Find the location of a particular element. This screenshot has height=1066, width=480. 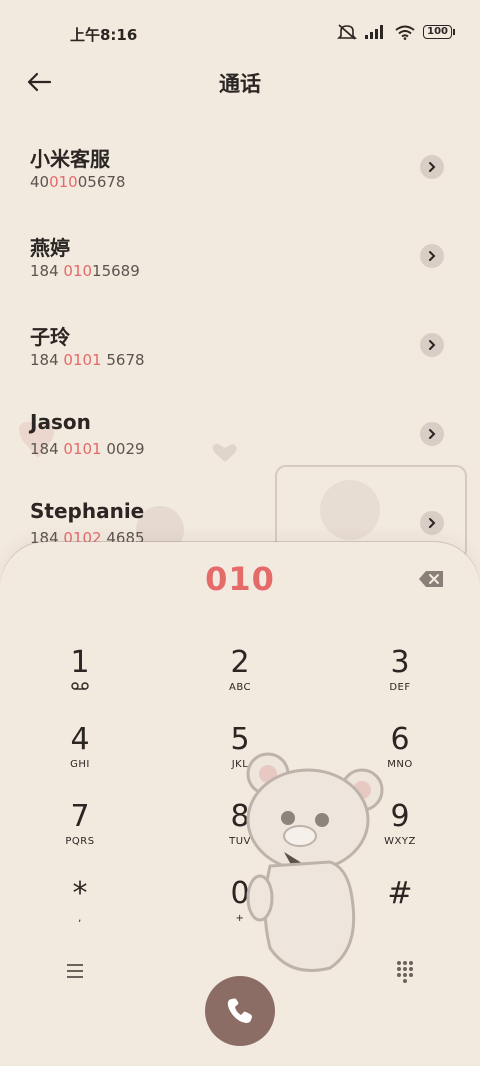

contact-row: 子玲 184 0101 5678 is located at coordinates (240, 347).